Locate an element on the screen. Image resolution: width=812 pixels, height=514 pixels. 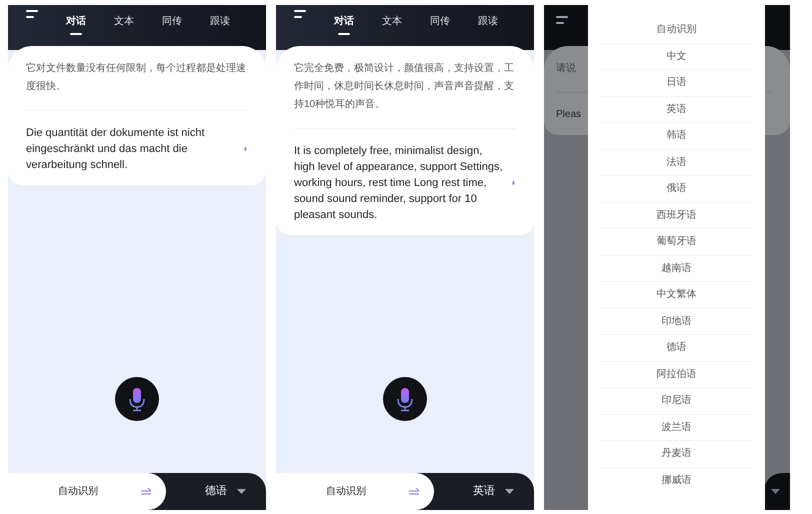
language-option: 中文 is located at coordinates (676, 56).